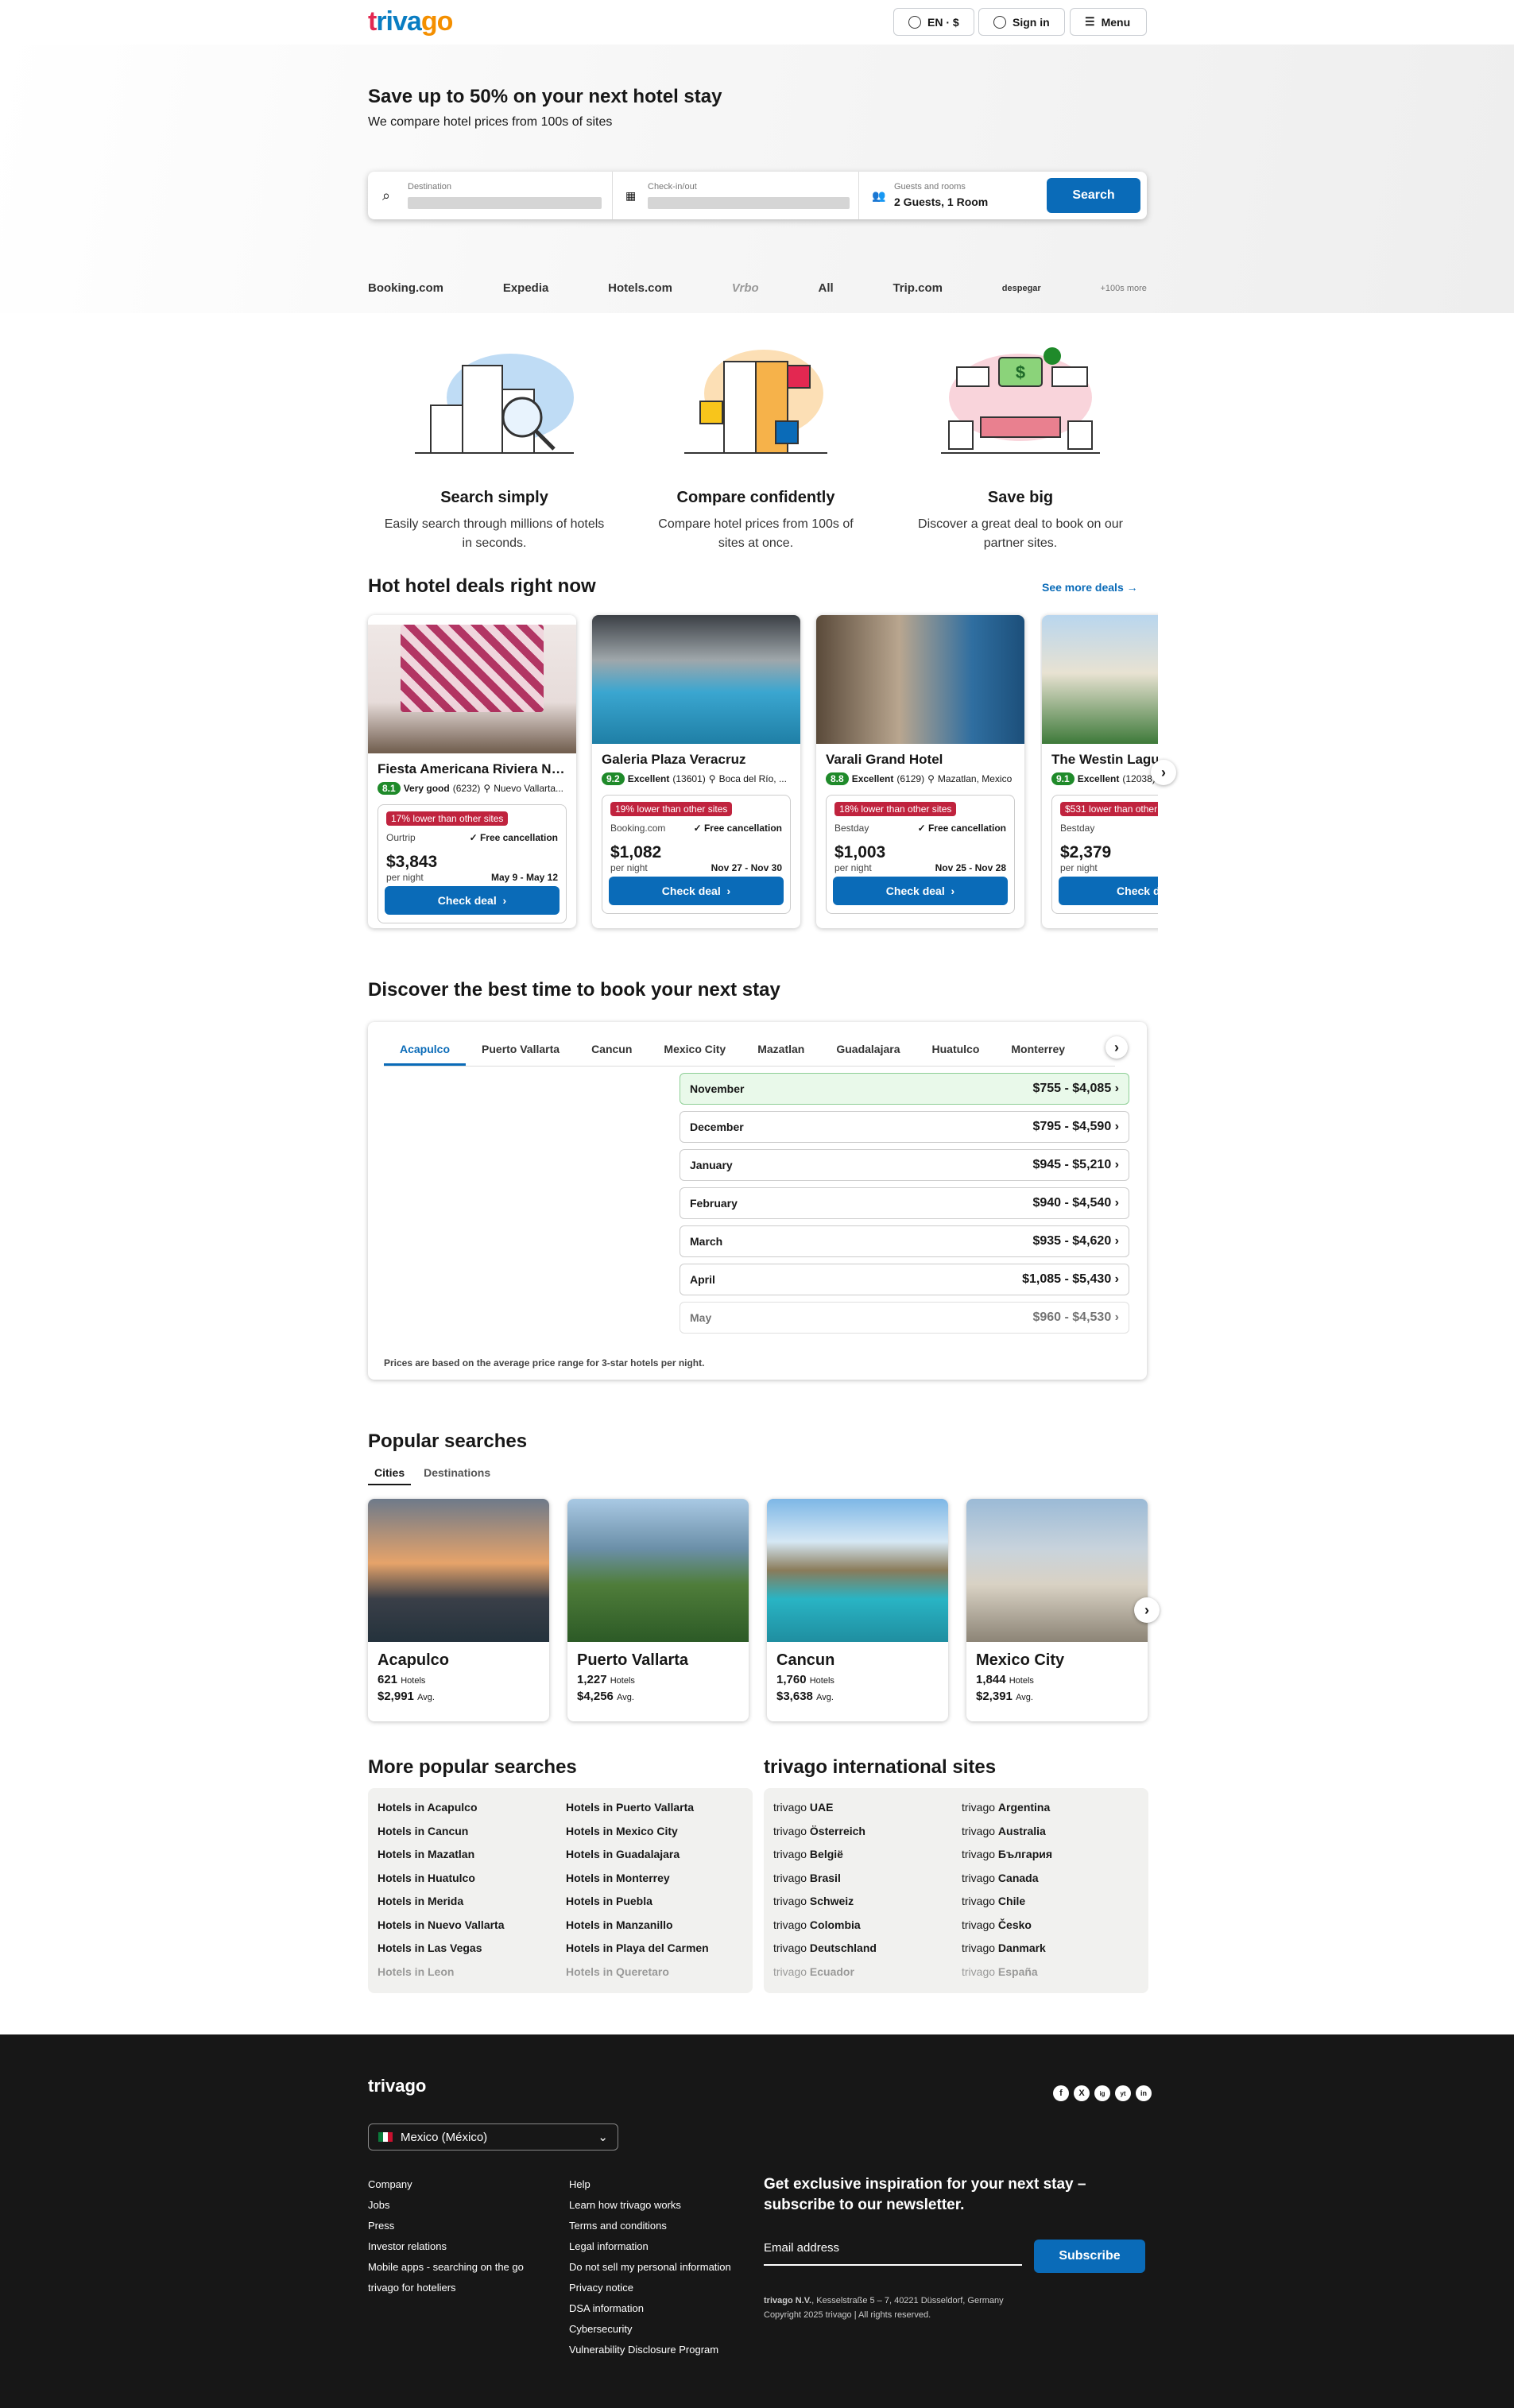 This screenshot has width=1514, height=2408. Describe the element at coordinates (1108, 22) in the screenshot. I see `menu-button: ☰ Menu` at that location.